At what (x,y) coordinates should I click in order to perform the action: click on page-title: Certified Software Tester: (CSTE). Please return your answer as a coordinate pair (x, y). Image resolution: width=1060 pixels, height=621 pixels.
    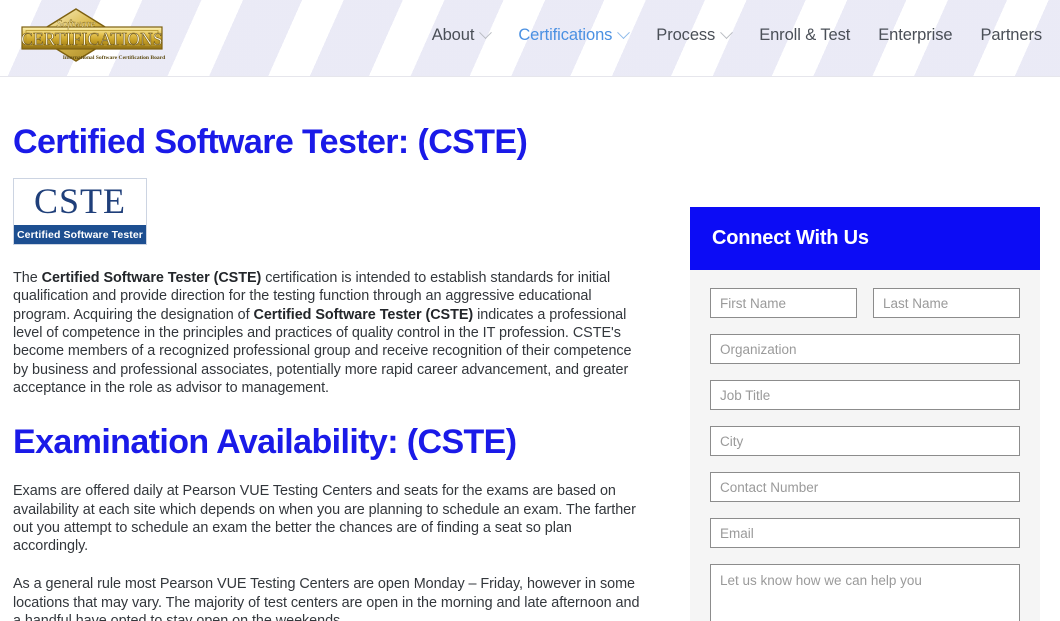
    Looking at the image, I should click on (270, 142).